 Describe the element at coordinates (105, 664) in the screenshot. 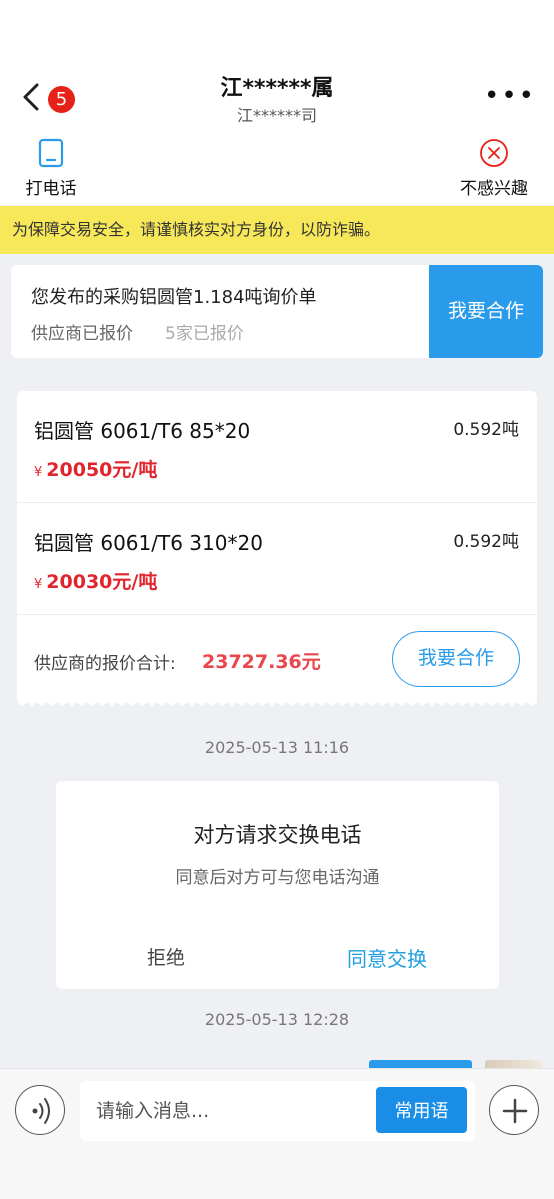

I see `quote-total-label: 供应商的报价合计:` at that location.